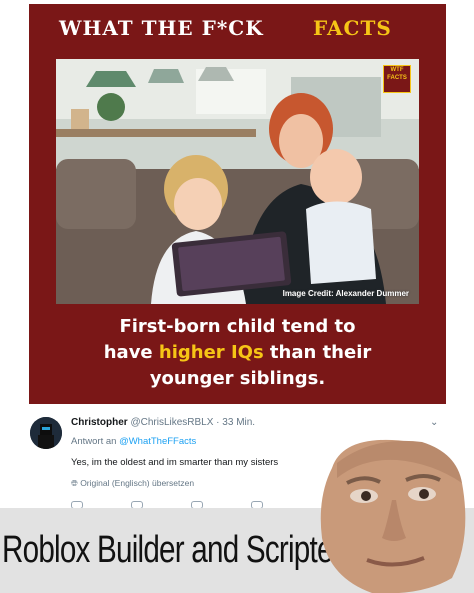 The image size is (474, 593). What do you see at coordinates (137, 483) in the screenshot?
I see `translate-label: Original (Englisch) übersetzen` at bounding box center [137, 483].